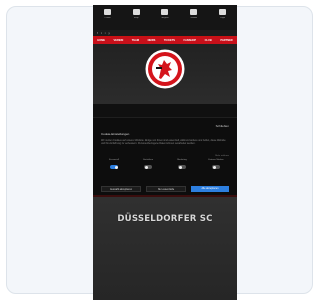 Image resolution: width=320 pixels, height=300 pixels. I want to click on topbar-item-login: Login, so click(223, 14).